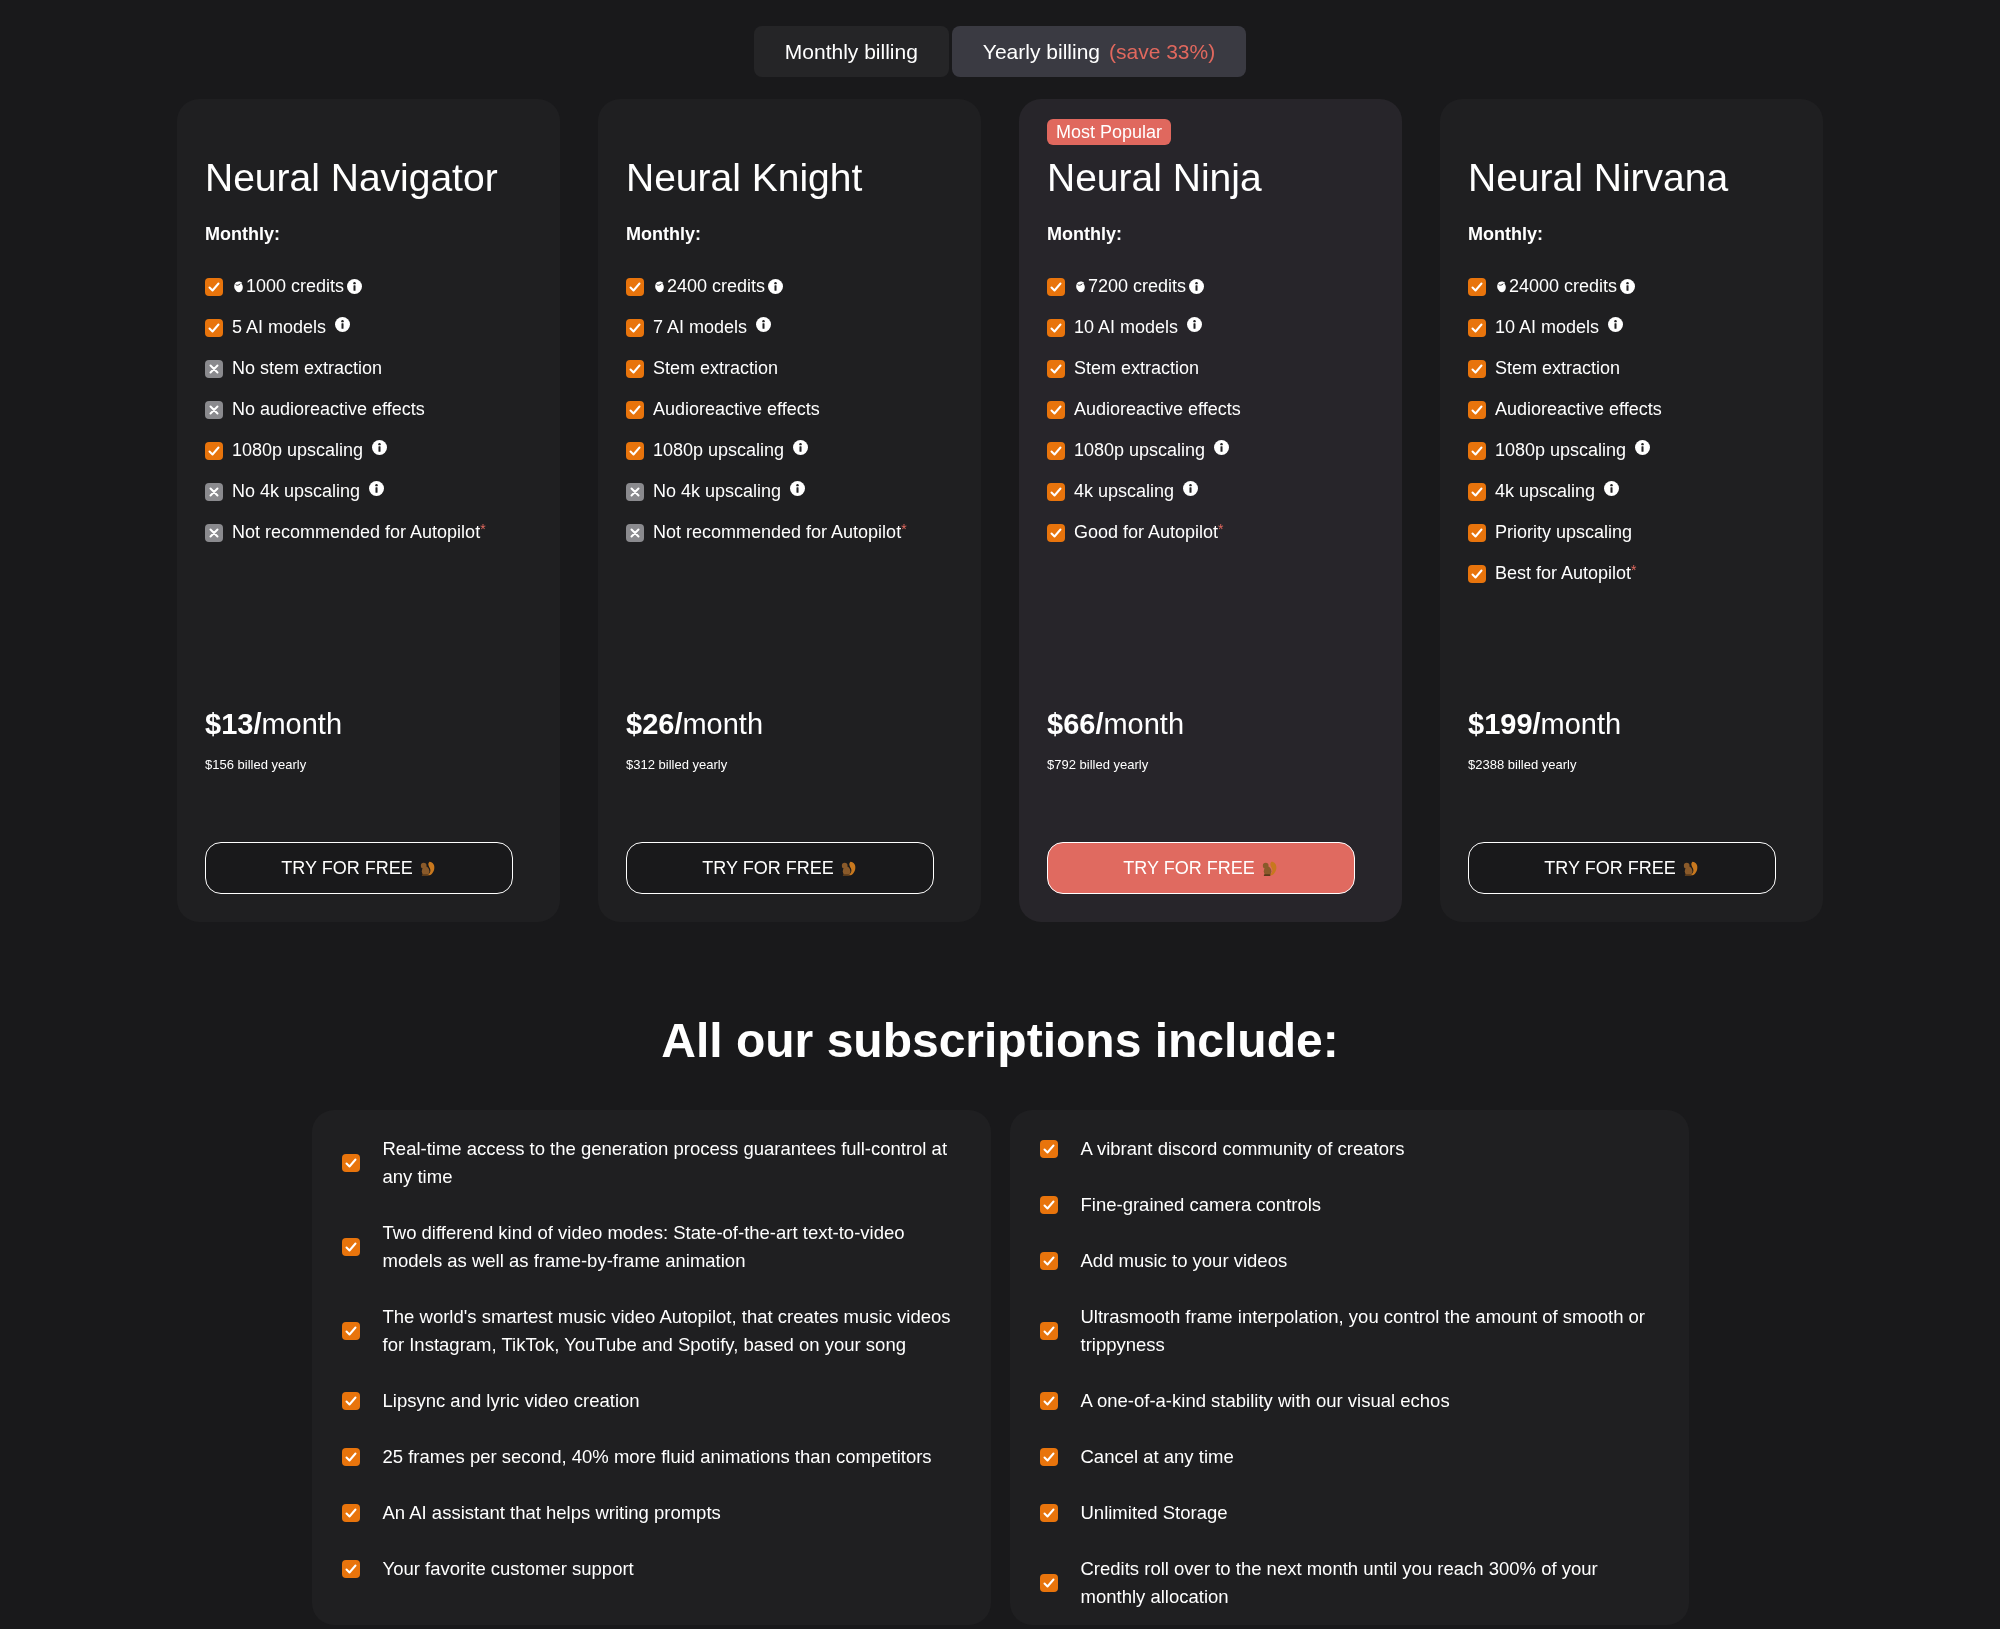  I want to click on price: $13/month, so click(274, 724).